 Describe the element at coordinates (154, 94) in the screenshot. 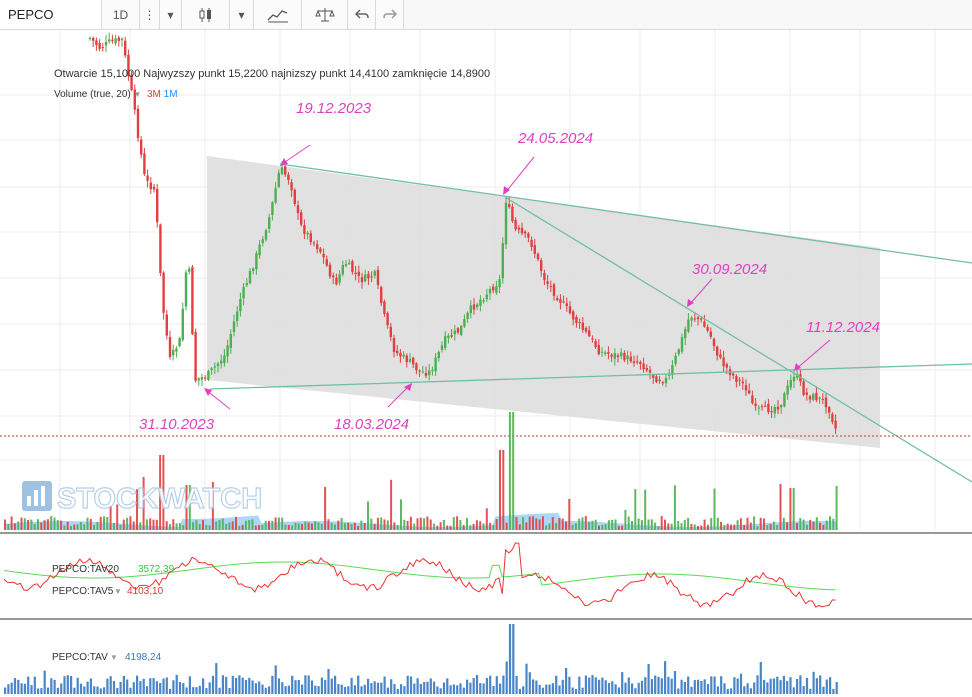

I see `range-3m-button: 3M` at that location.